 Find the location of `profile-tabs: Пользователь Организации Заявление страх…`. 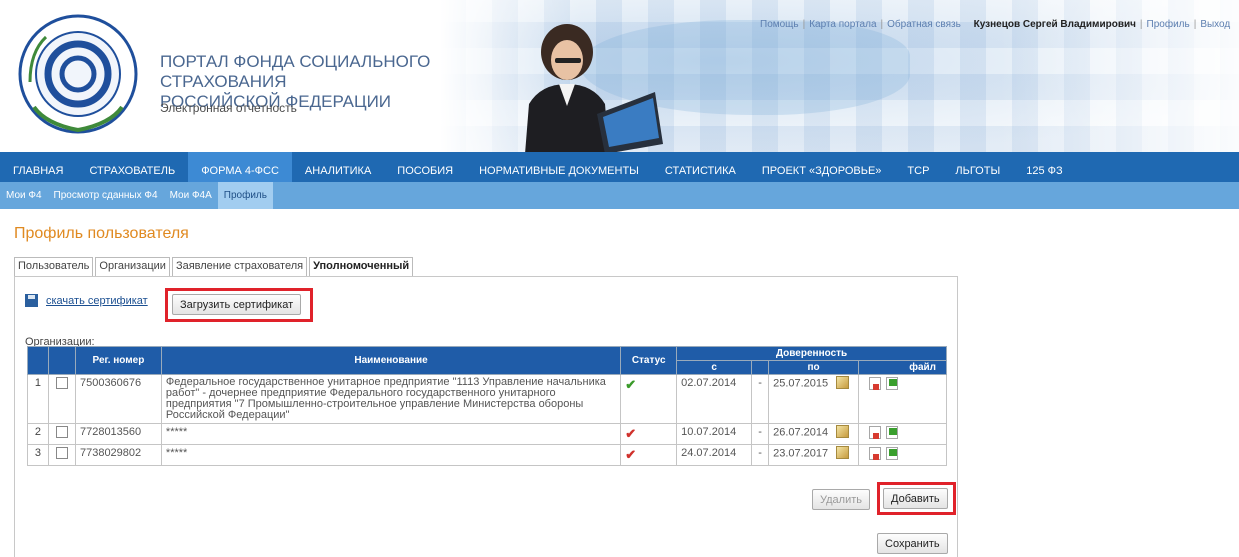

profile-tabs: Пользователь Организации Заявление страх… is located at coordinates (214, 266).